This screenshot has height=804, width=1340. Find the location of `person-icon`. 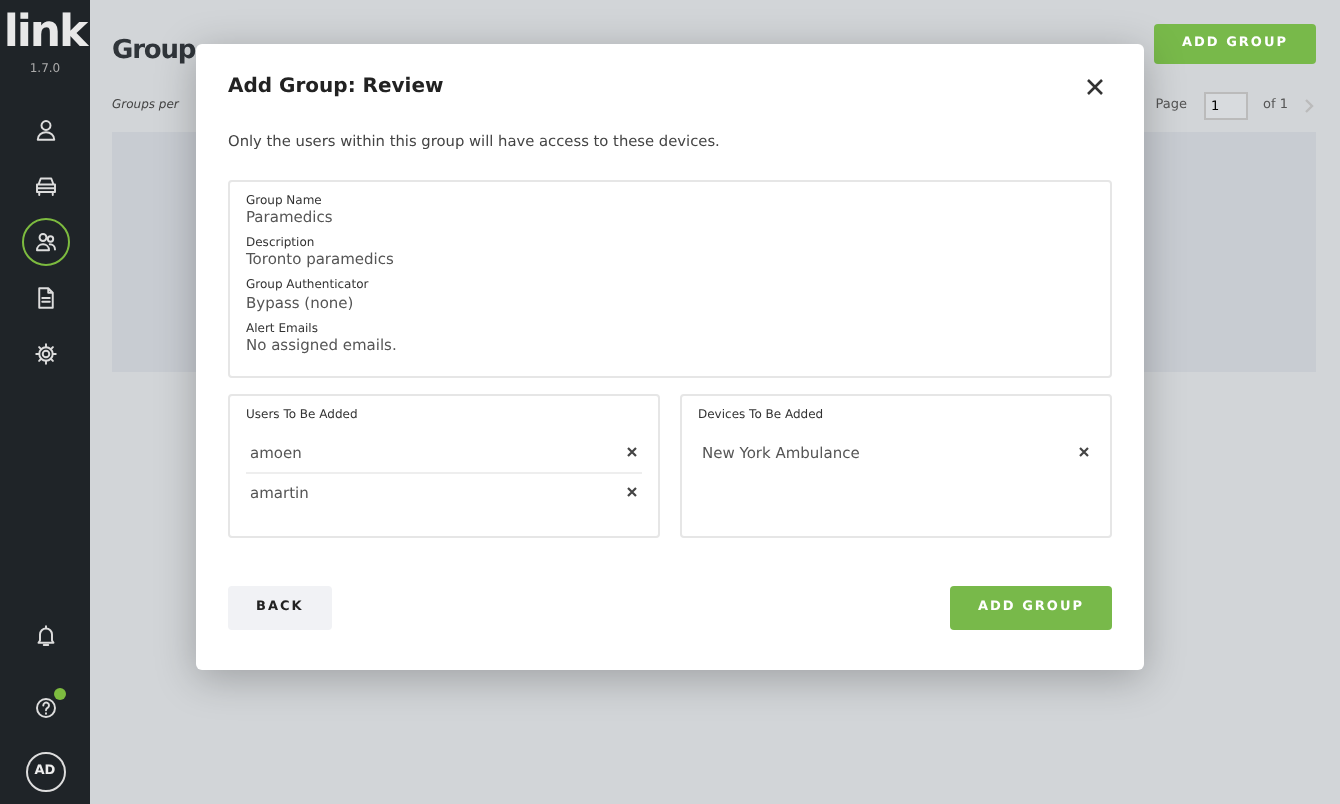

person-icon is located at coordinates (45, 130).